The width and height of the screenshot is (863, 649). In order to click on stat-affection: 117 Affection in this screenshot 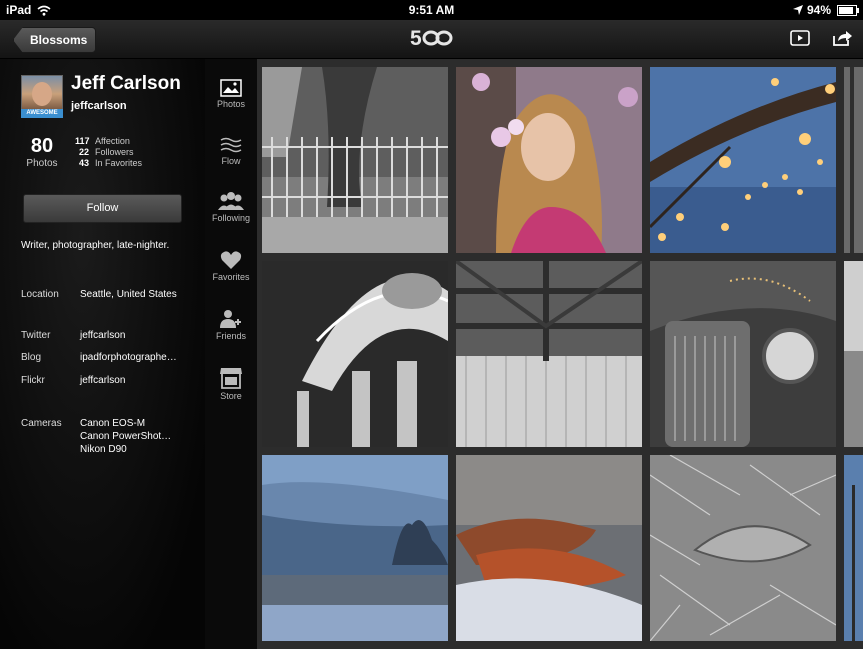, I will do `click(108, 141)`.